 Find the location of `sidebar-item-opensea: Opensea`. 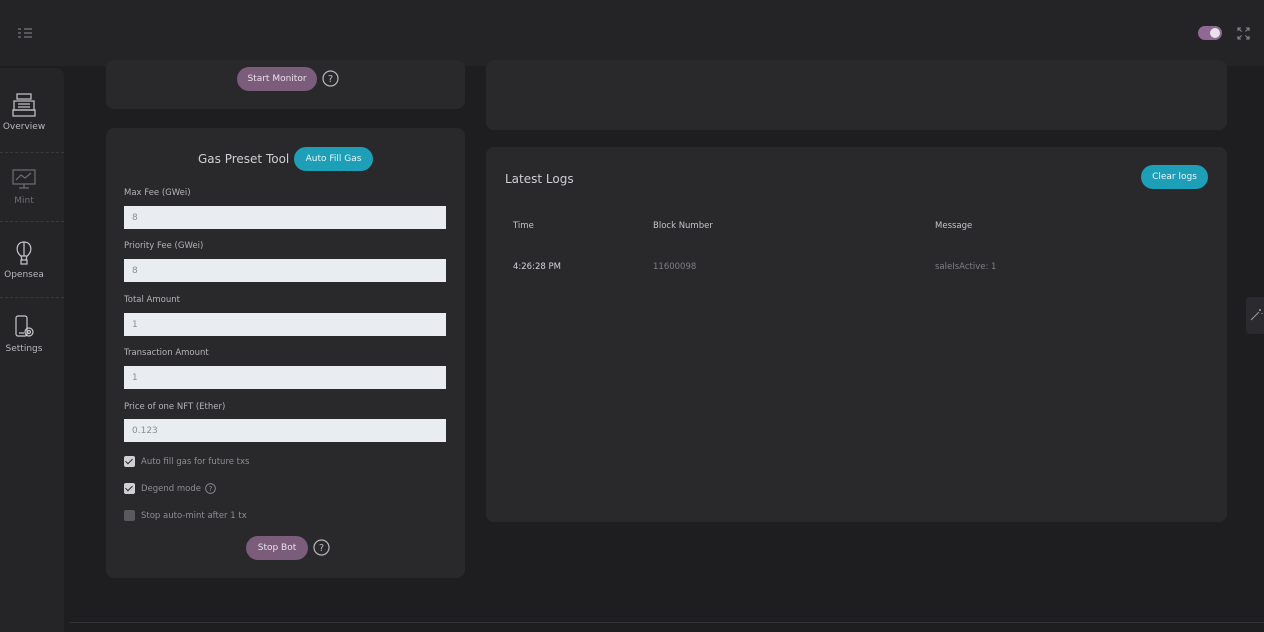

sidebar-item-opensea: Opensea is located at coordinates (24, 260).